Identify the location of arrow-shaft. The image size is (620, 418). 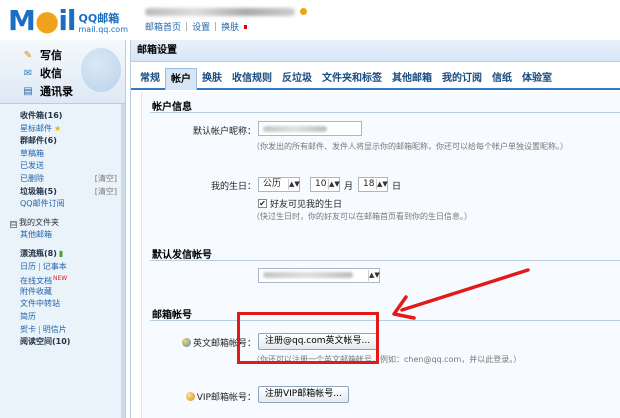
(465, 290).